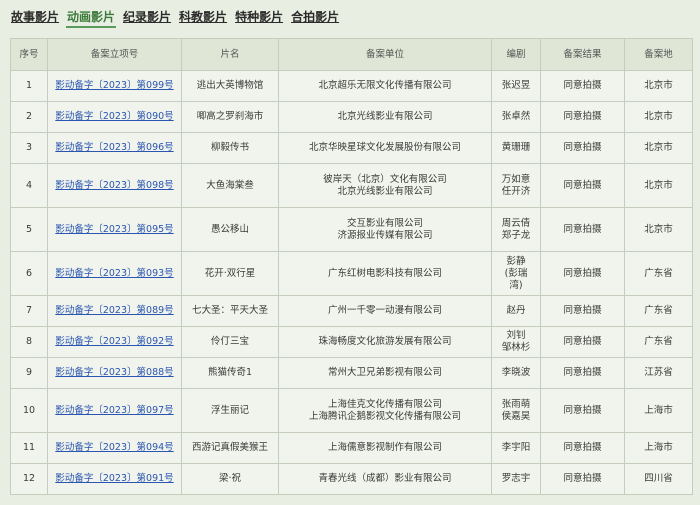 The height and width of the screenshot is (505, 700). Describe the element at coordinates (385, 191) in the screenshot. I see `filing-unit-line: 北京光线影业有限公司` at that location.